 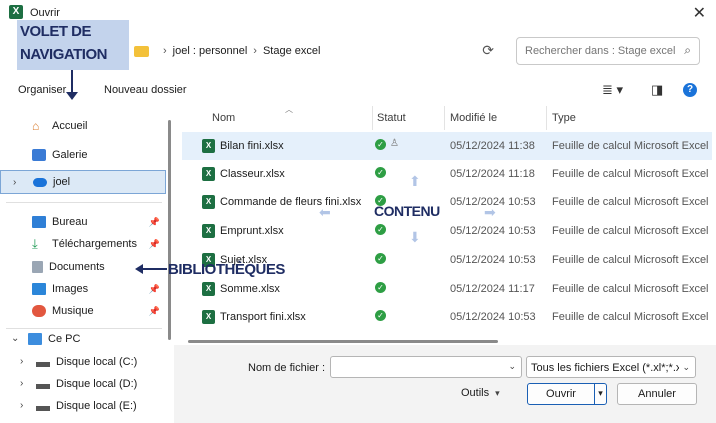 I want to click on breadcrumb: › joel : personnel › Stage excel ⟳, so click(x=317, y=51).